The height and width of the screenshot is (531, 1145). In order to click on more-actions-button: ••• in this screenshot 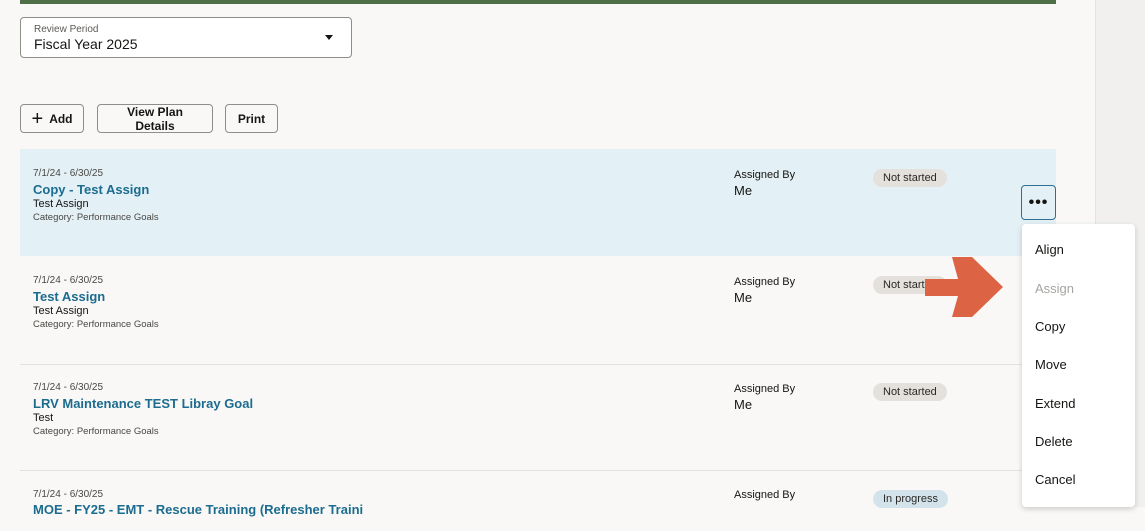, I will do `click(1038, 202)`.